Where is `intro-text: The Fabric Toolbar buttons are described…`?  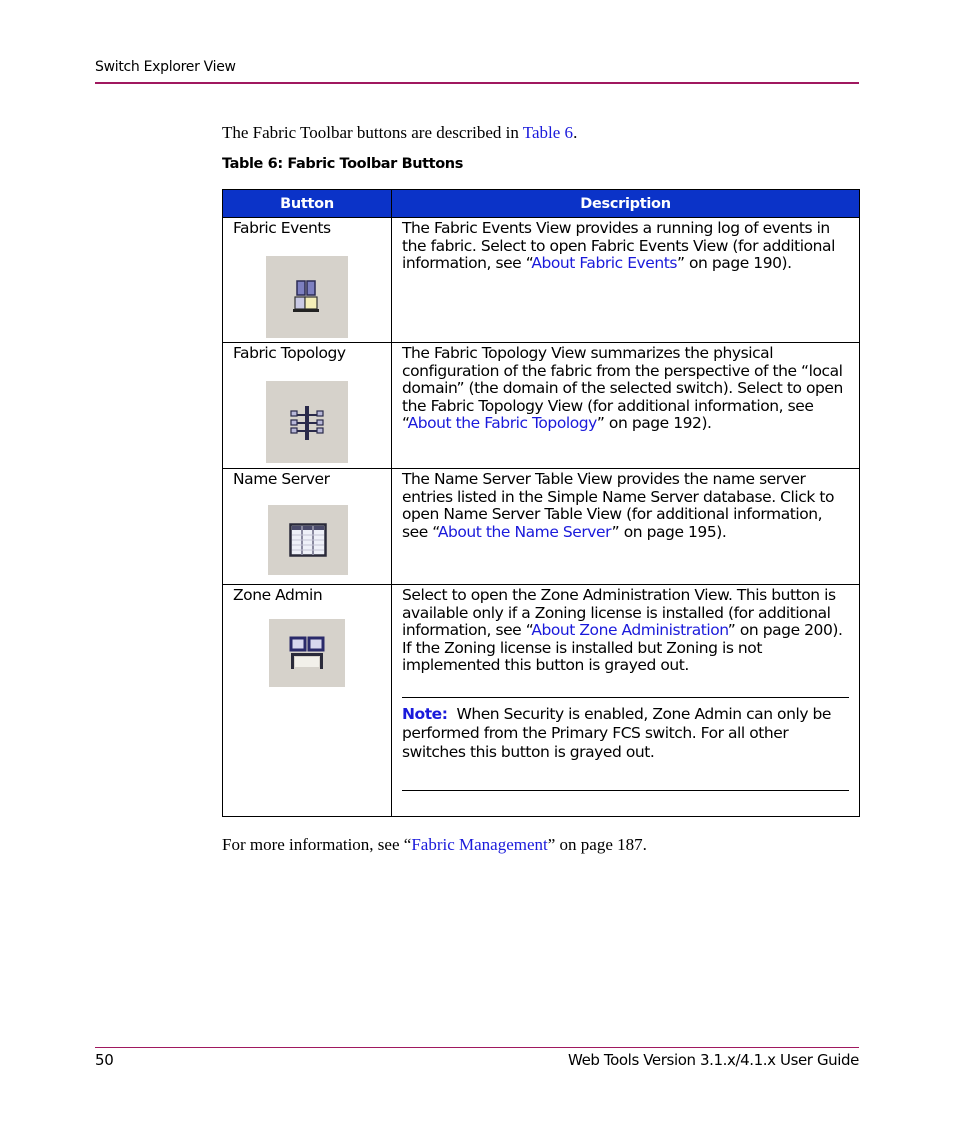
intro-text: The Fabric Toolbar buttons are described… is located at coordinates (372, 132).